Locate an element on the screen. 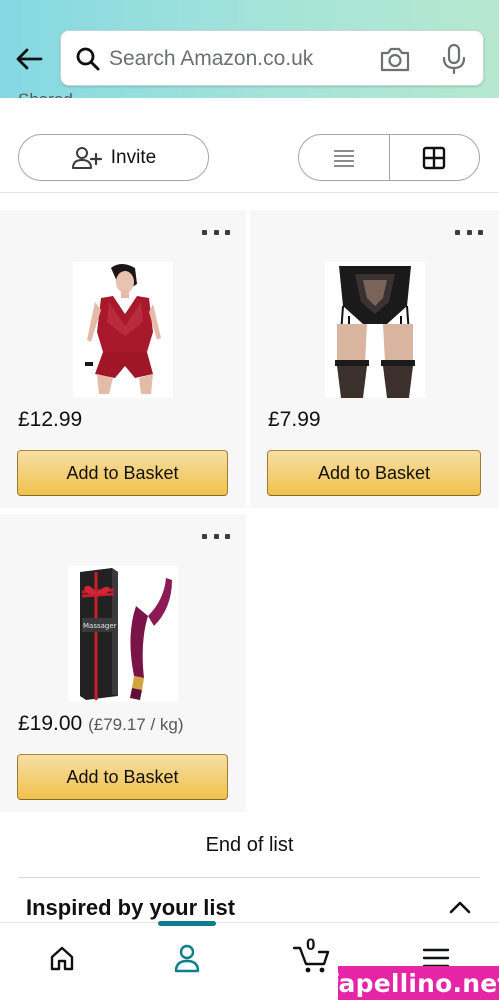  invite-button: Invite is located at coordinates (113, 157).